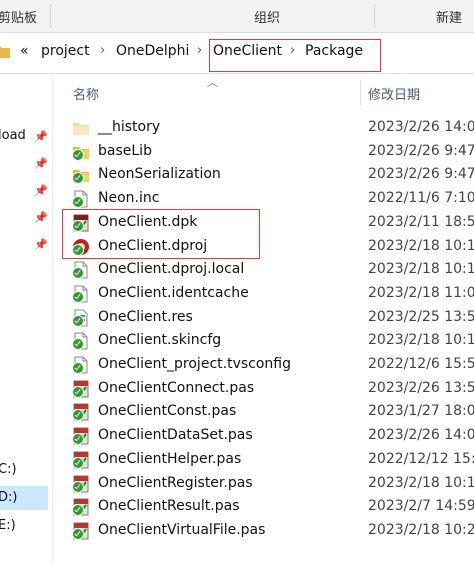  What do you see at coordinates (263, 128) in the screenshot?
I see `file-row: __history 2023/2/26 14:00` at bounding box center [263, 128].